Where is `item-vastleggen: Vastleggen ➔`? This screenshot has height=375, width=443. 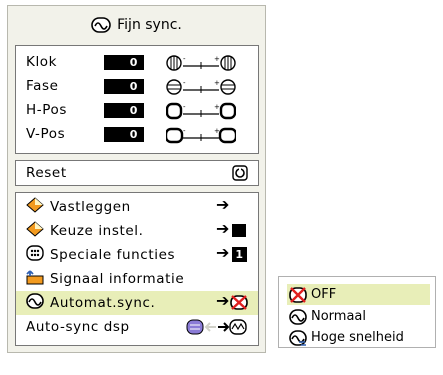 item-vastleggen: Vastleggen ➔ is located at coordinates (137, 207).